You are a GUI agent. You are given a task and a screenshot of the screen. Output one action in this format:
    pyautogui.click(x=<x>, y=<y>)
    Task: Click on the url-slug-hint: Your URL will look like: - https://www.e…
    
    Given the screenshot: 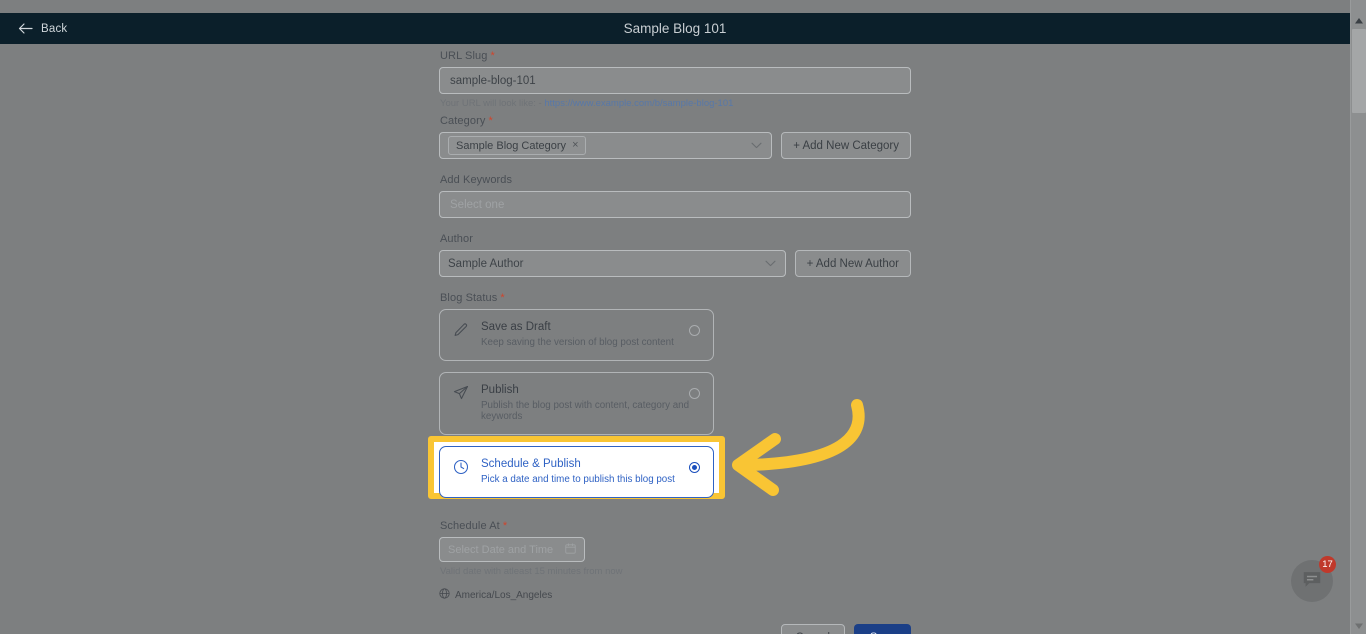 What is the action you would take?
    pyautogui.click(x=675, y=103)
    